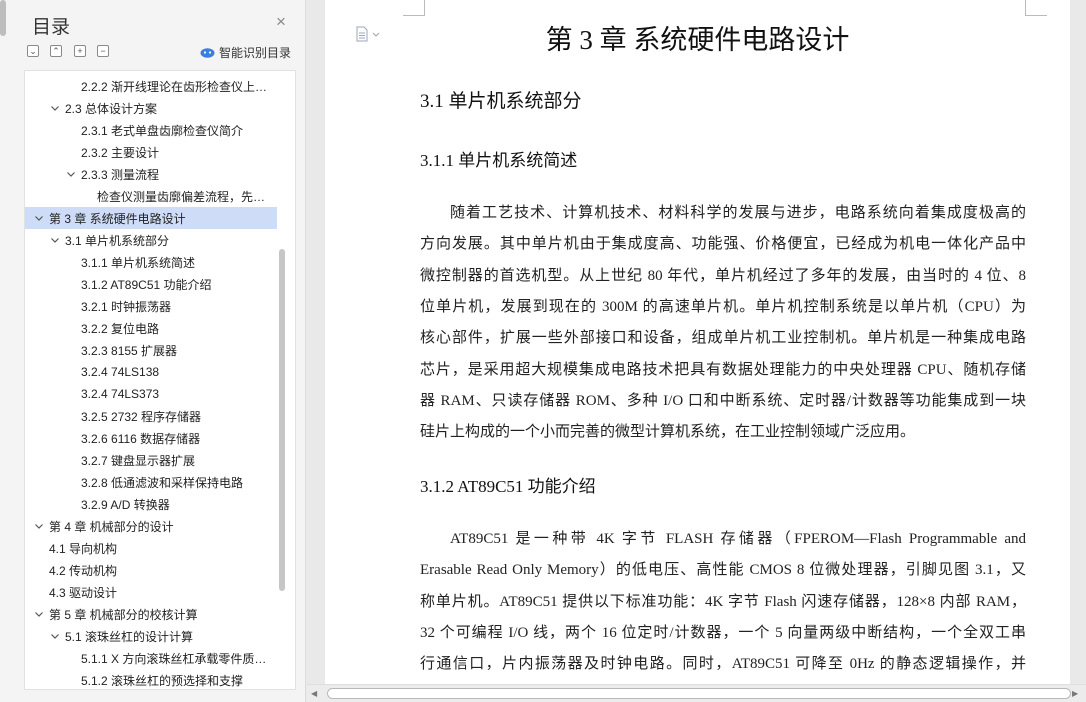 The width and height of the screenshot is (1086, 702). I want to click on toc-item: 5.1.2 滚珠丝杠的预选择和支撑, so click(151, 679).